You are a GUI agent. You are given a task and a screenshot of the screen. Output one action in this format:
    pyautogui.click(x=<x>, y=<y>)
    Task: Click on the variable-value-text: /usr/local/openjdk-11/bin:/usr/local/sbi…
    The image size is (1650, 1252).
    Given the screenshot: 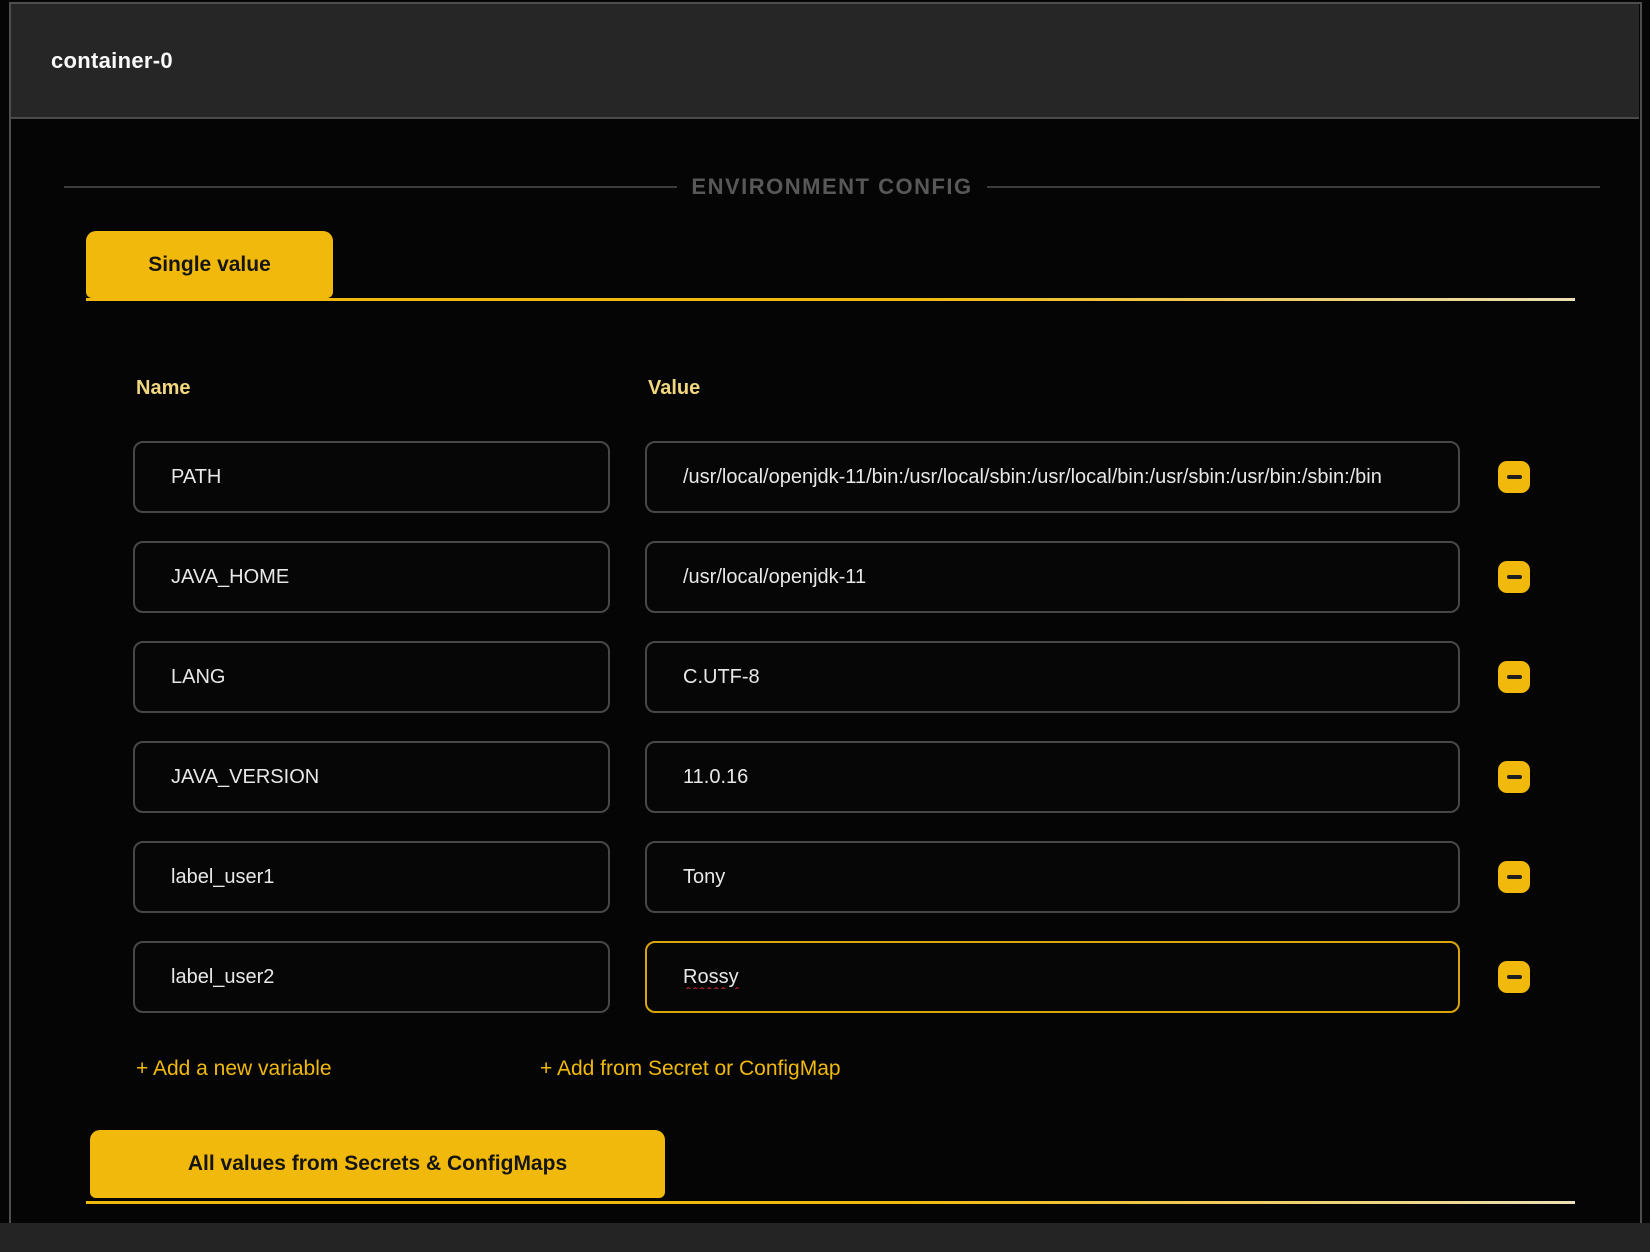 What is the action you would take?
    pyautogui.click(x=1032, y=476)
    